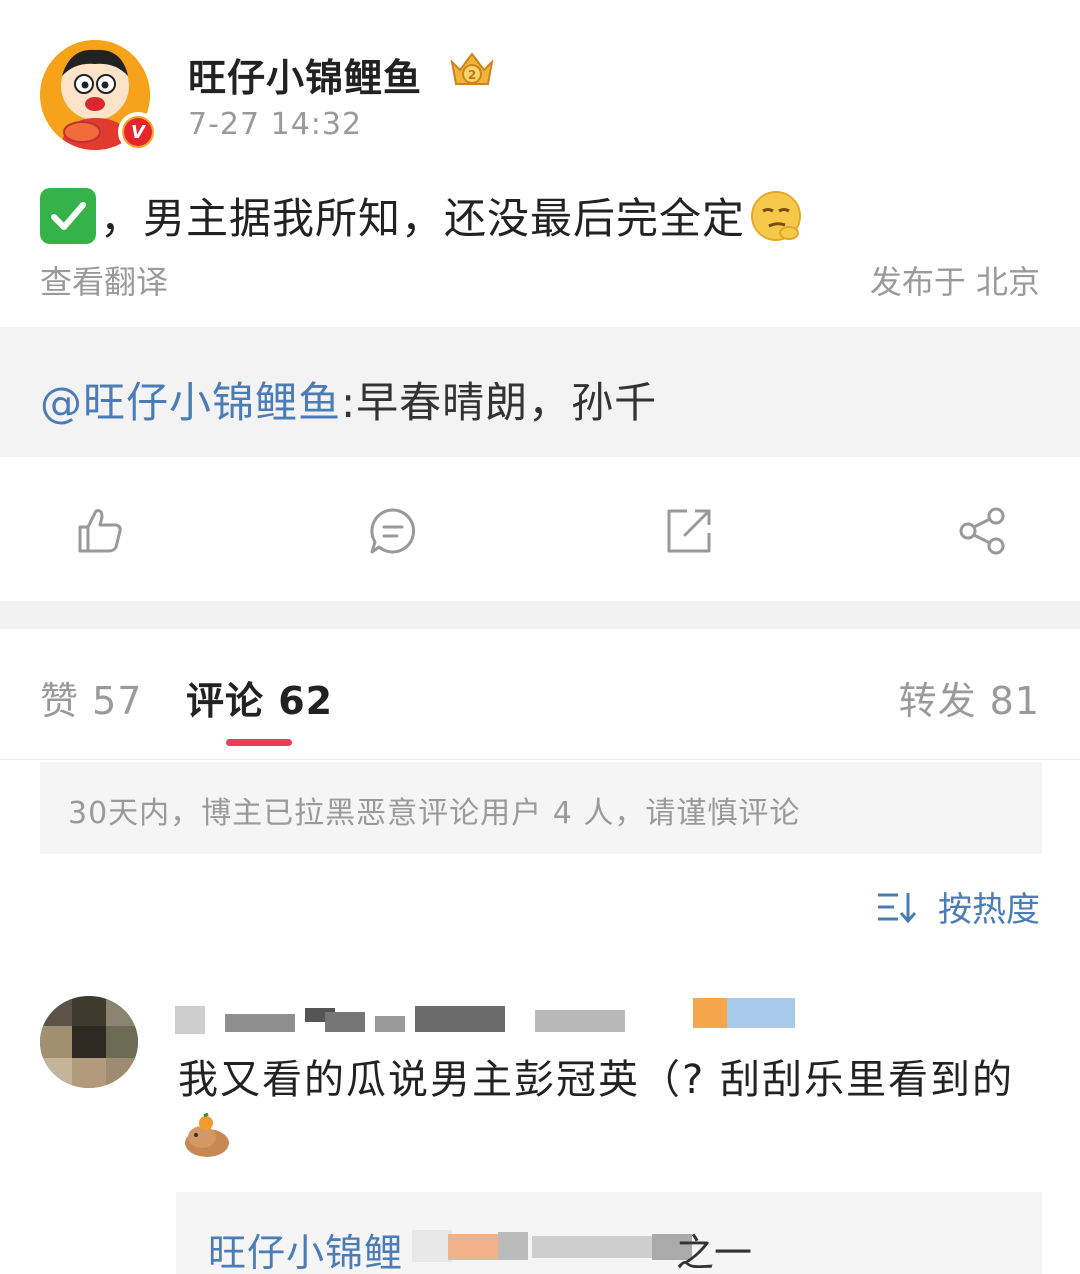 Image resolution: width=1080 pixels, height=1274 pixels. I want to click on comment-content: 我又看的瓜说男主彭冠英（? 刮刮乐里看到的, so click(608, 1110).